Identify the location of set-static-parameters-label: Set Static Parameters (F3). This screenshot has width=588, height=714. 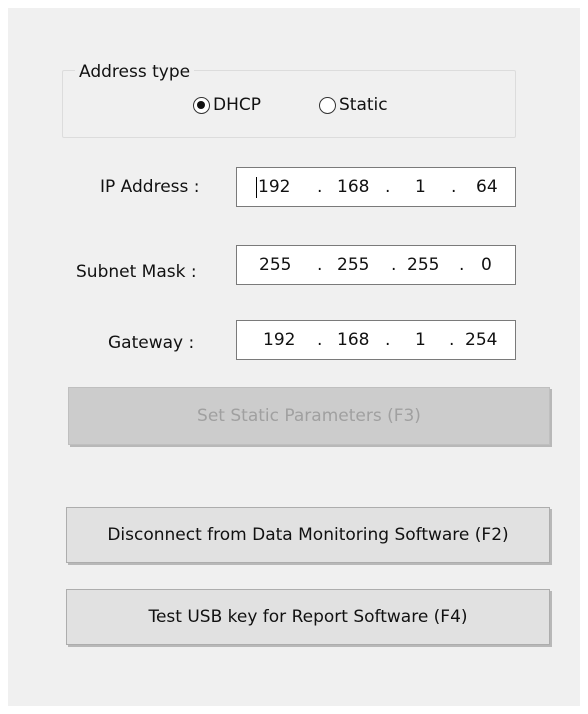
(309, 416).